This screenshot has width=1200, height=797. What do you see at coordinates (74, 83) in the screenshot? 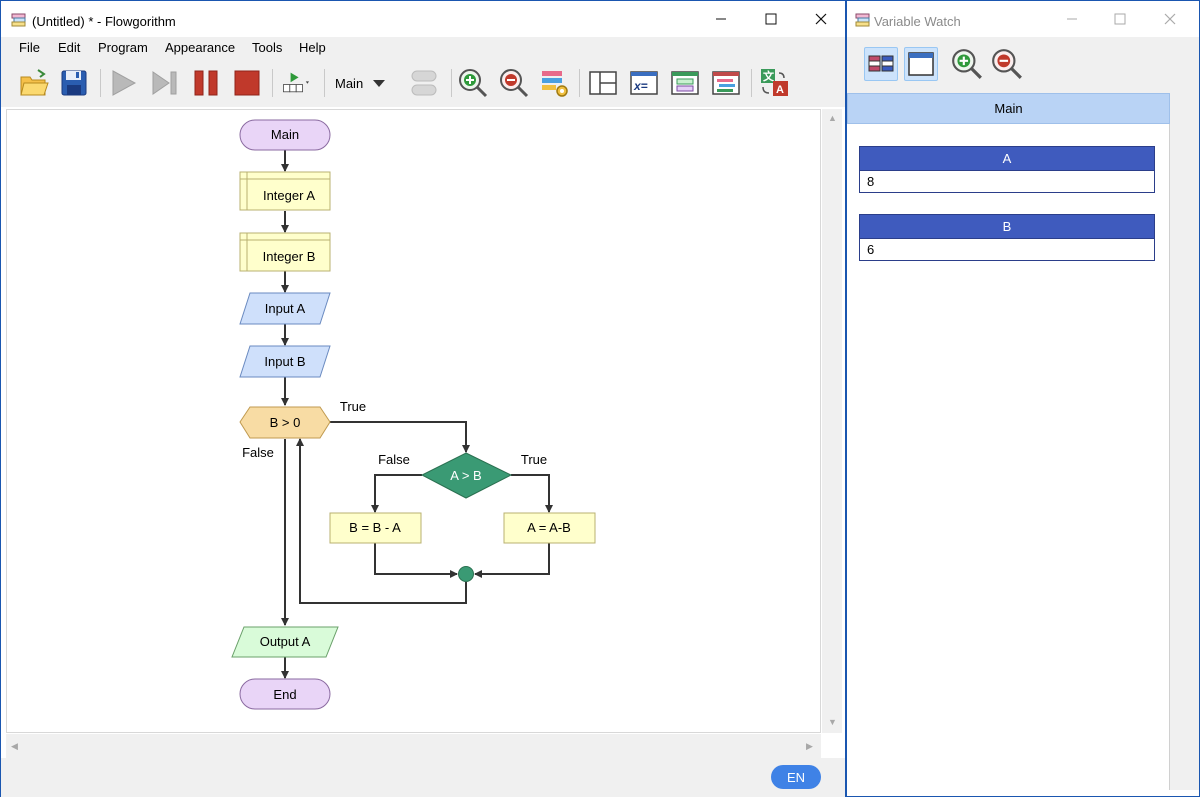
I see `save-icon` at bounding box center [74, 83].